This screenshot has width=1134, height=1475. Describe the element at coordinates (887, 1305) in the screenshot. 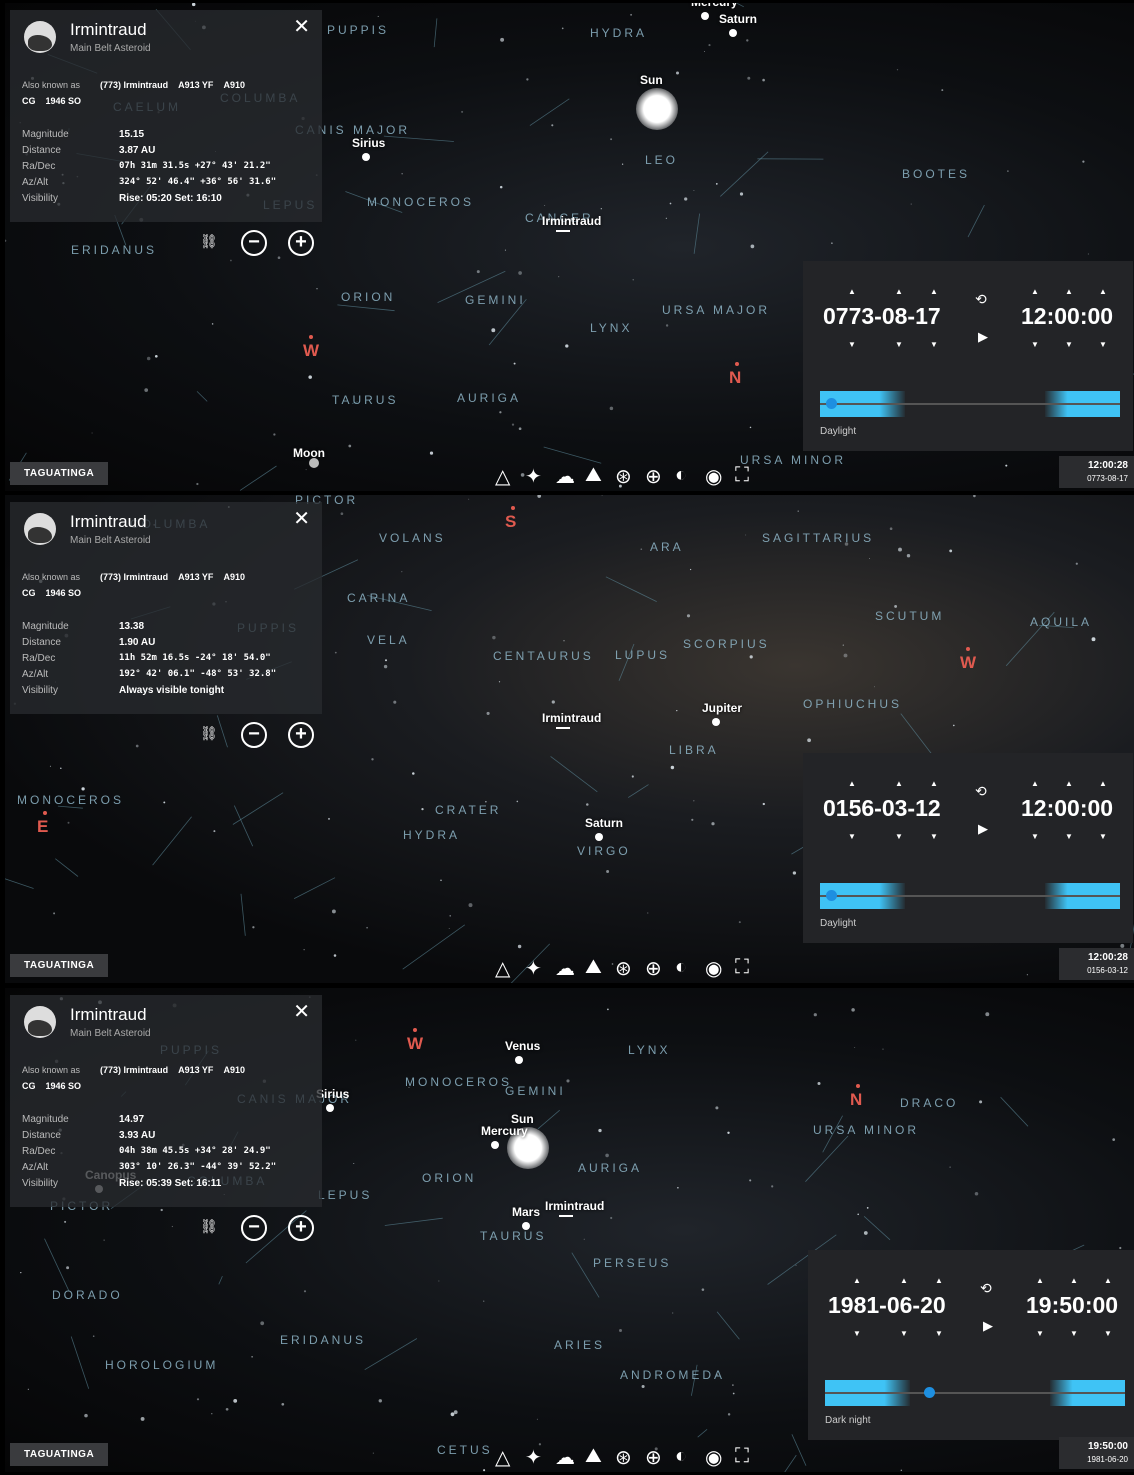

I see `date-display: 1981-06-20` at that location.